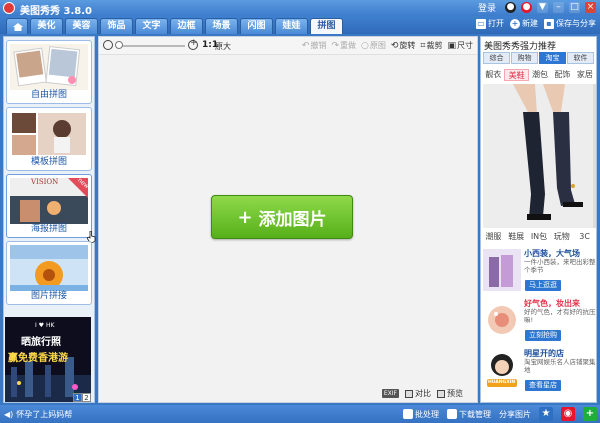  Describe the element at coordinates (390, 393) in the screenshot. I see `exif-button: EXIF` at that location.